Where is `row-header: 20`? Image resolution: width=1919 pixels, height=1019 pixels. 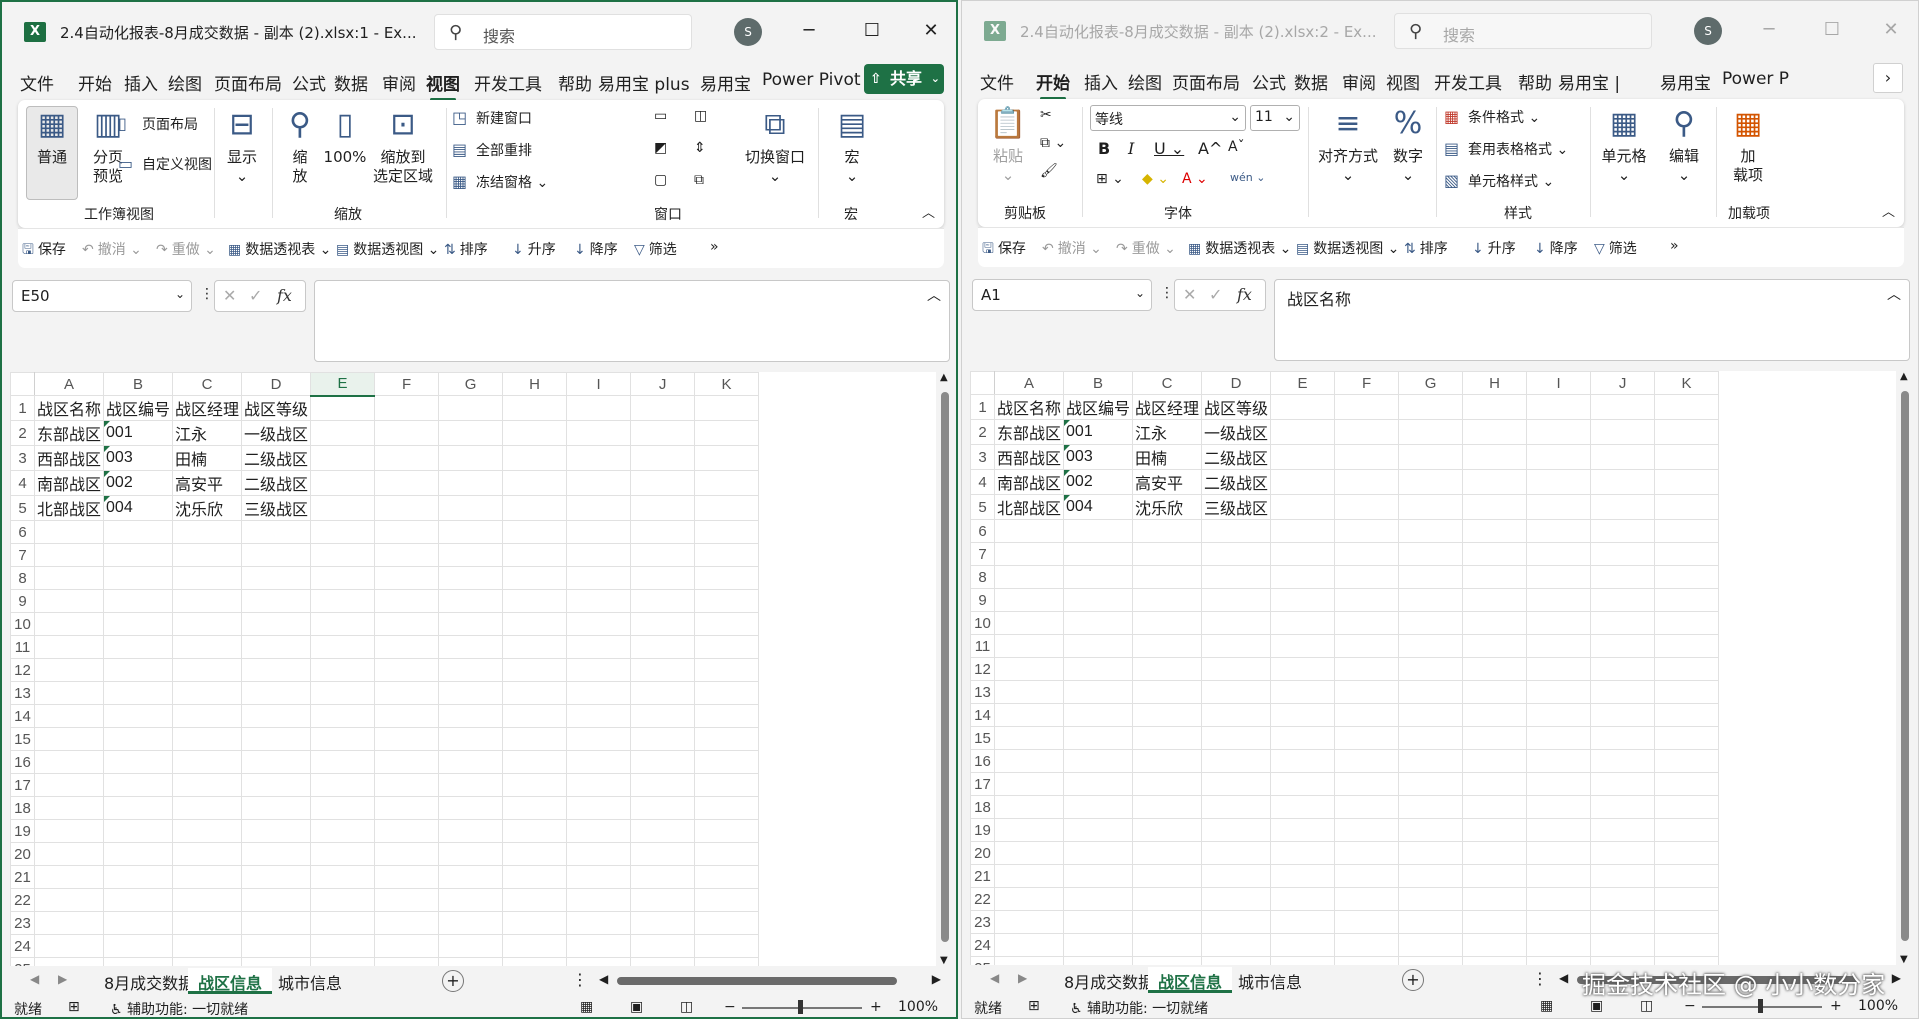
row-header: 20 is located at coordinates (982, 853).